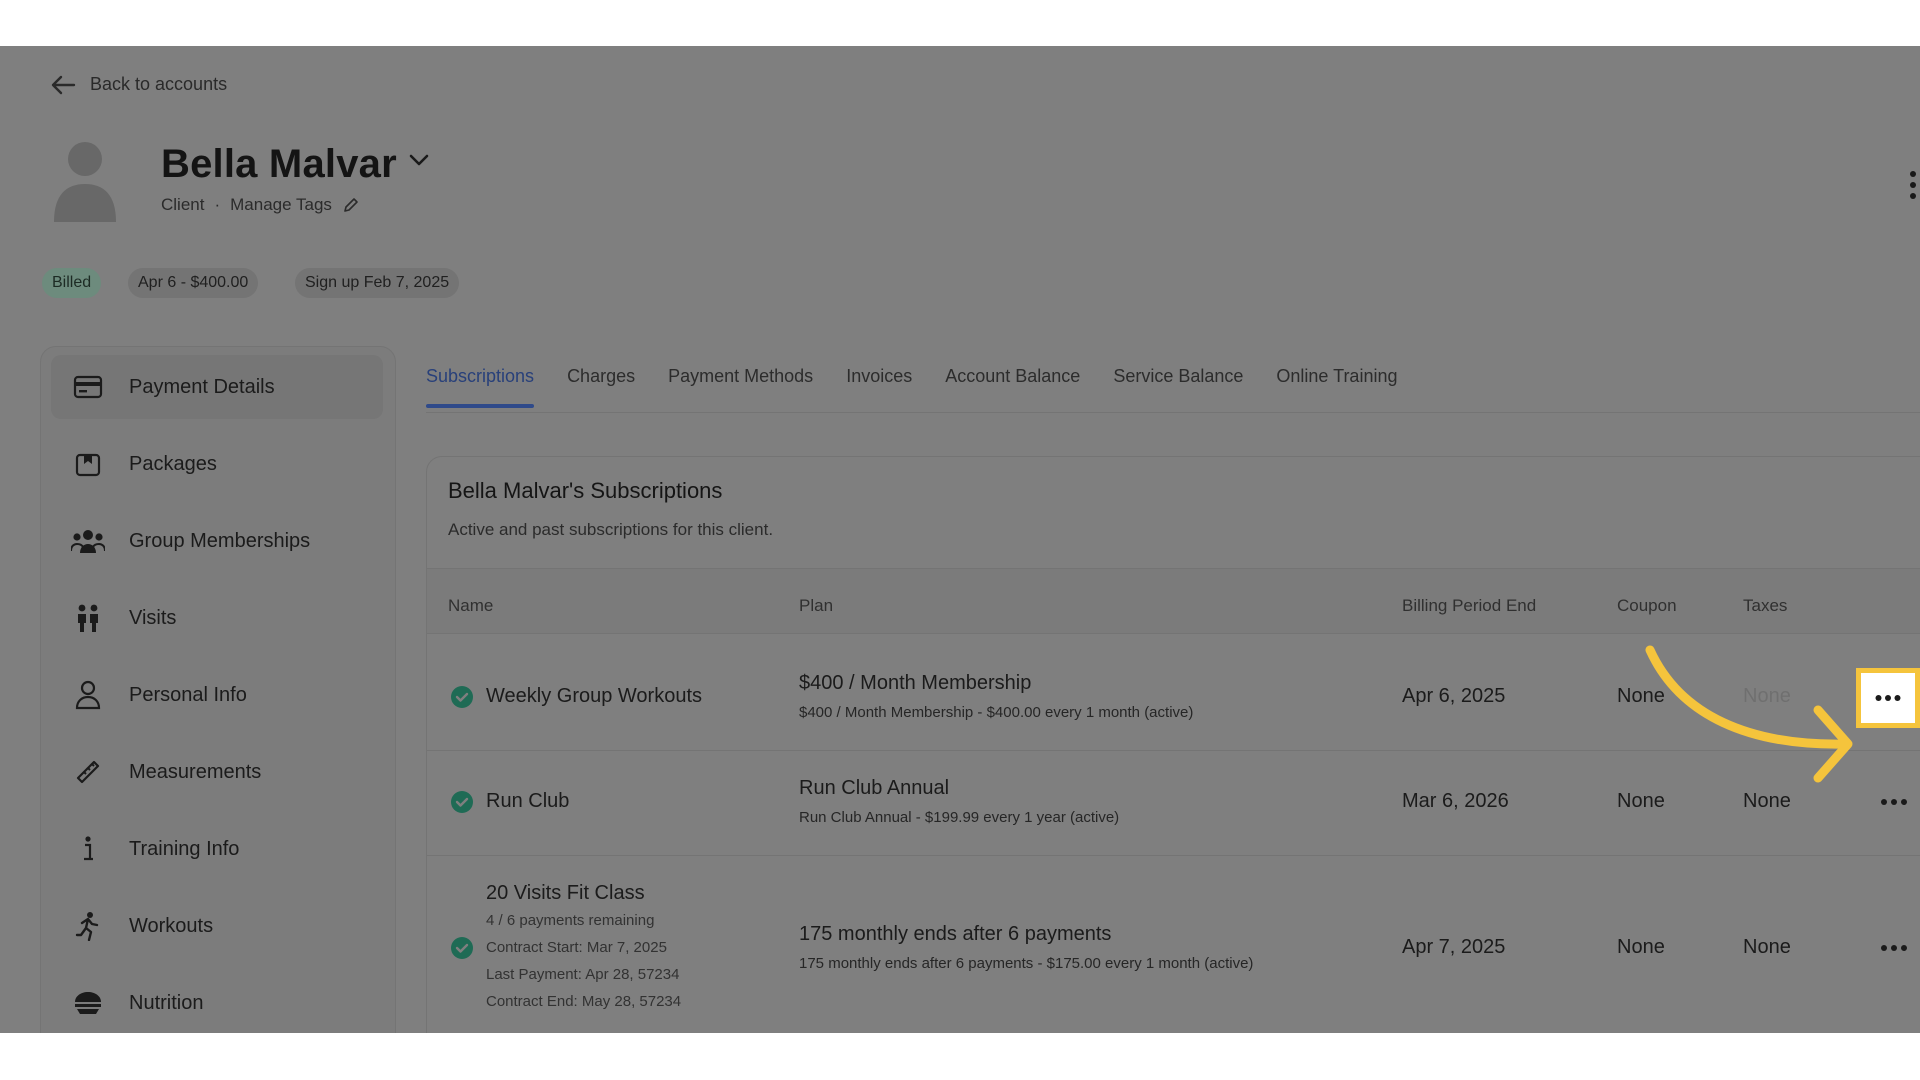 Image resolution: width=1920 pixels, height=1080 pixels. What do you see at coordinates (88, 618) in the screenshot?
I see `visits-icon` at bounding box center [88, 618].